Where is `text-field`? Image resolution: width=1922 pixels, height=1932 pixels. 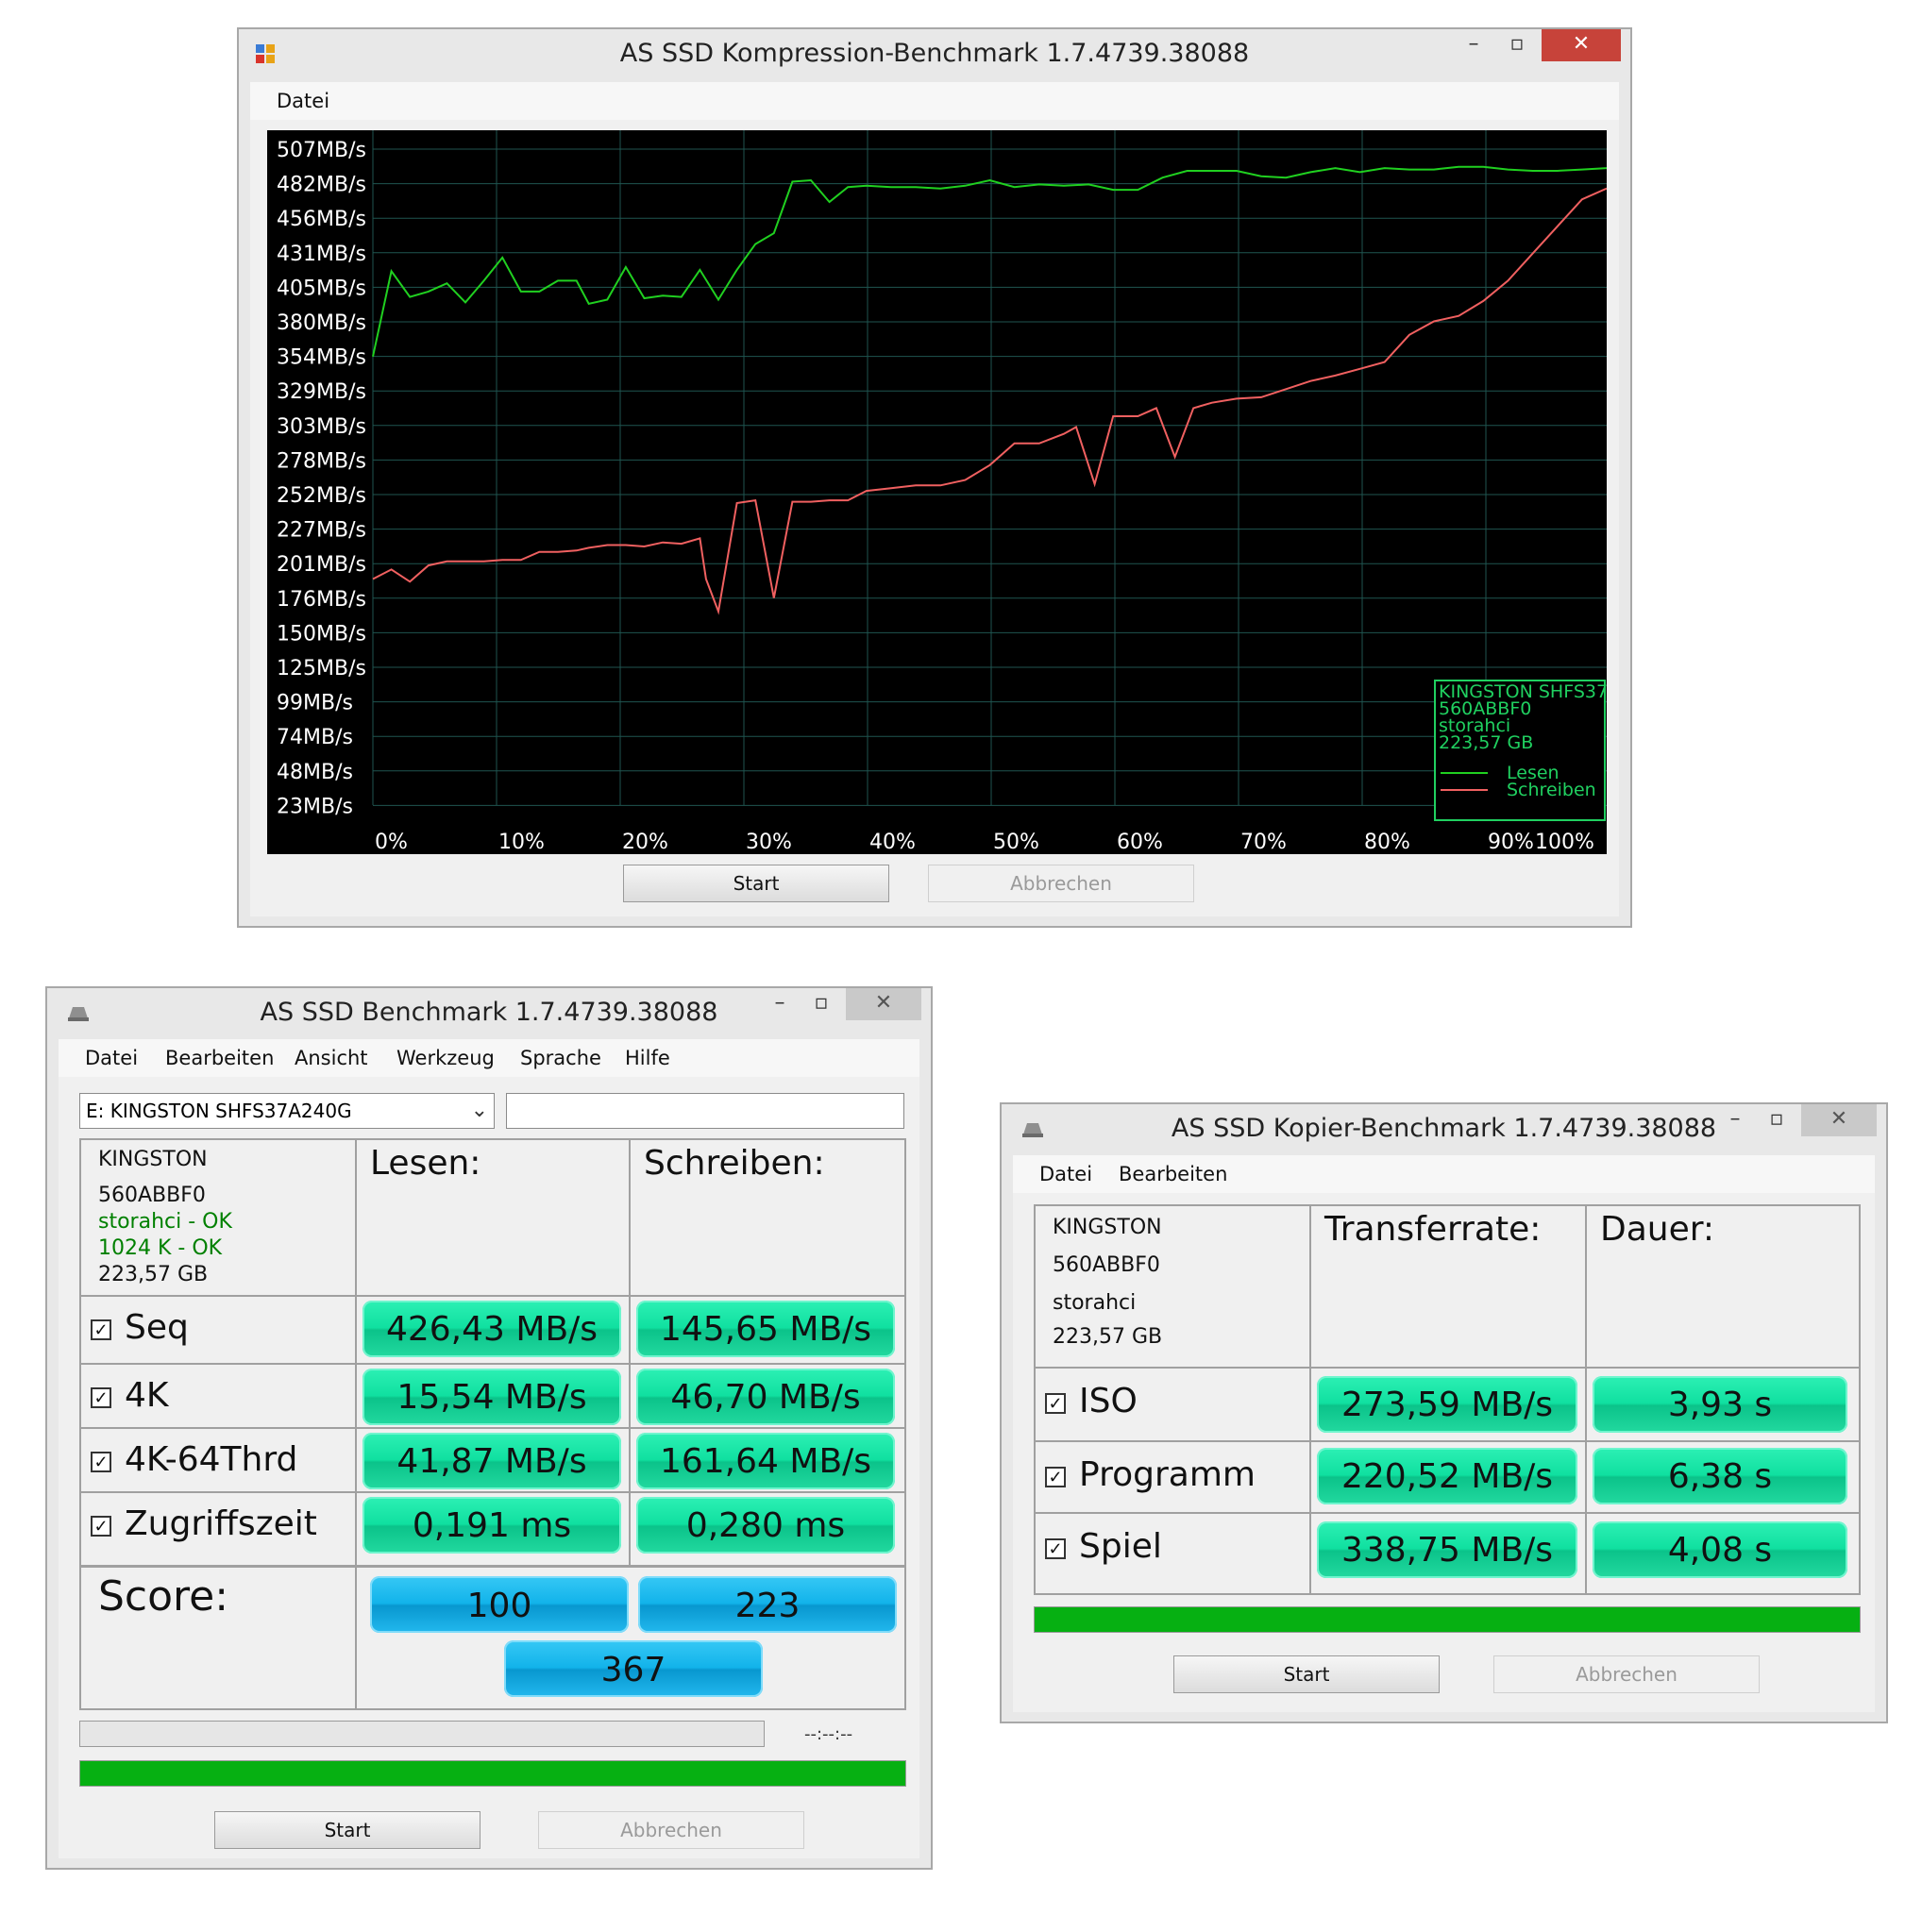
text-field is located at coordinates (705, 1111).